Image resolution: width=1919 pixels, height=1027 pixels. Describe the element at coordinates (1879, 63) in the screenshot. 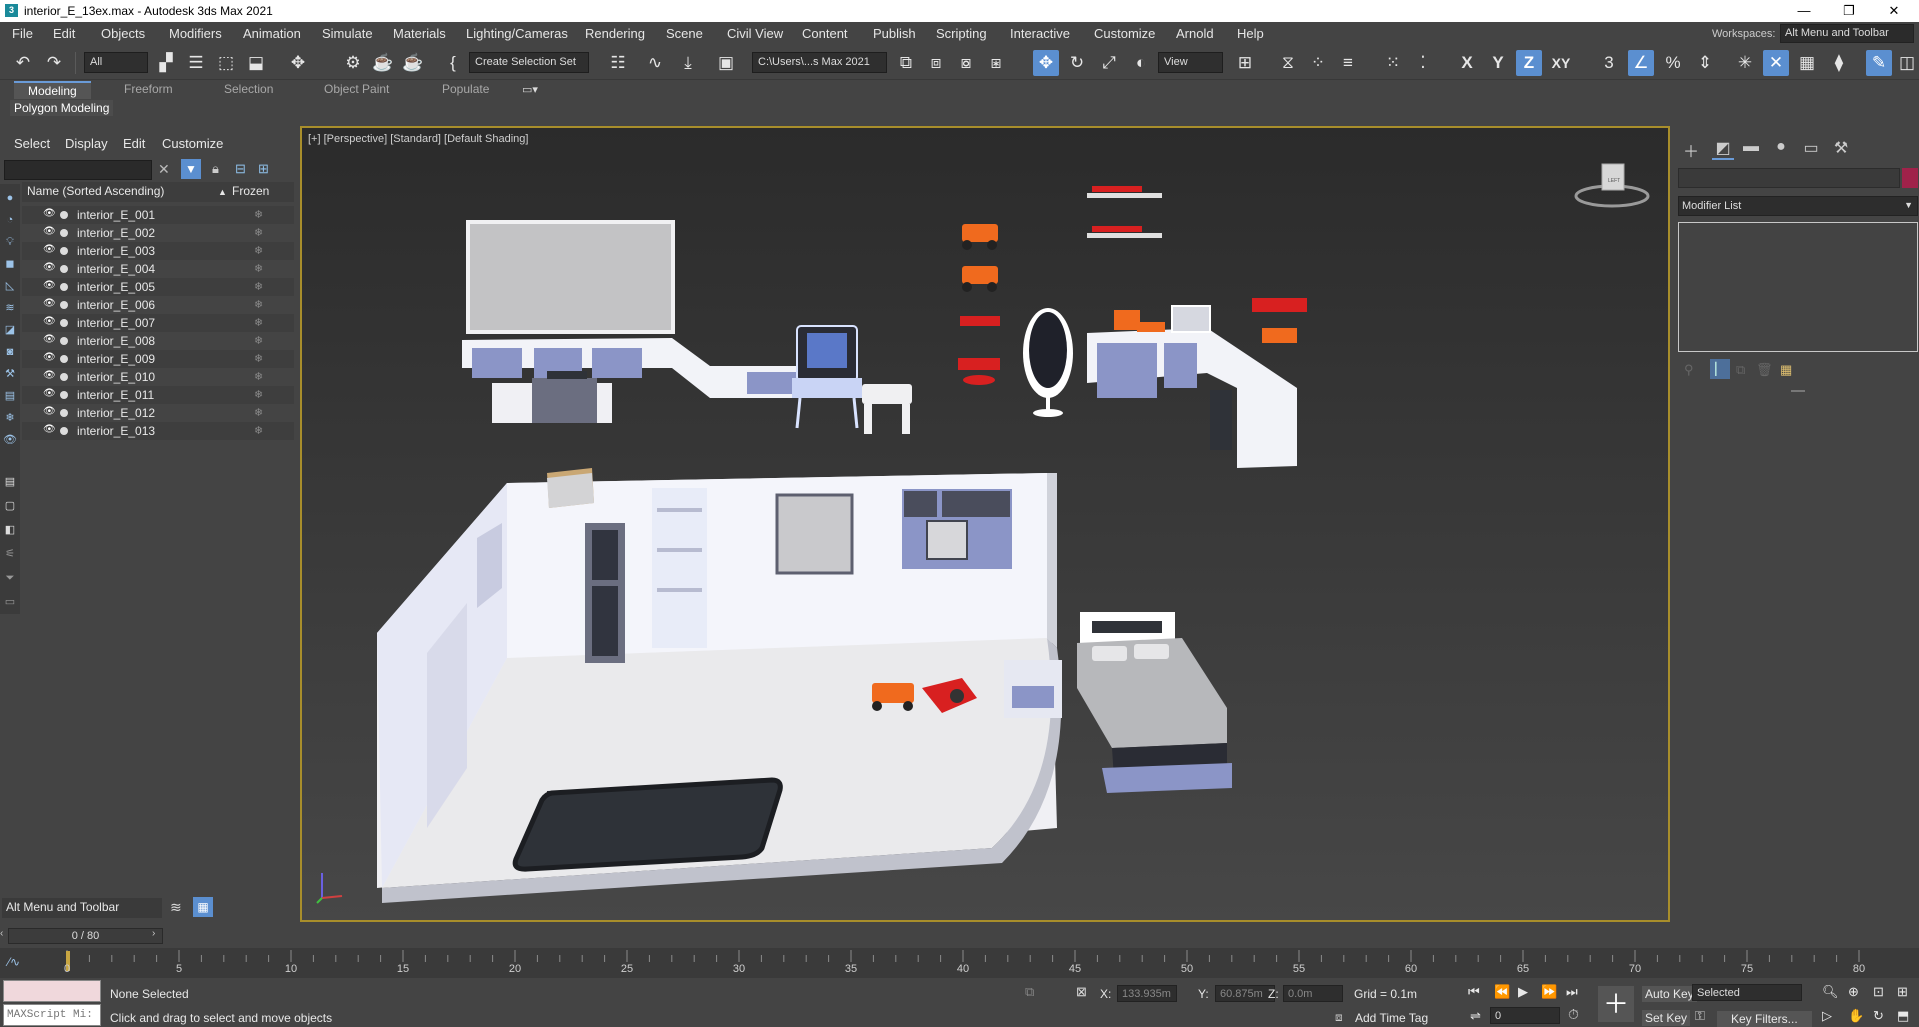

I see `edit-named-icon: ✎` at that location.